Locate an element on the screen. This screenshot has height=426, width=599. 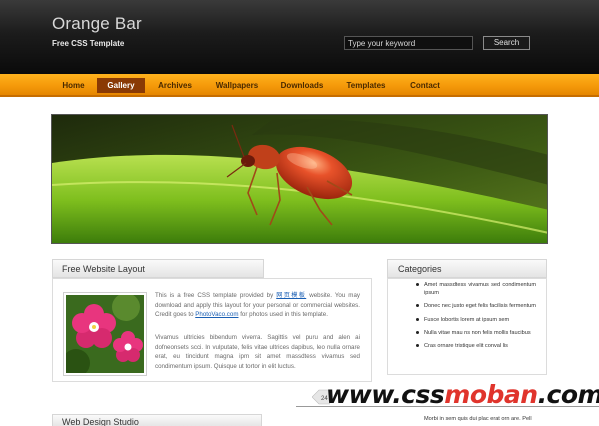
nav-item-downloads: Downloads is located at coordinates (302, 85).